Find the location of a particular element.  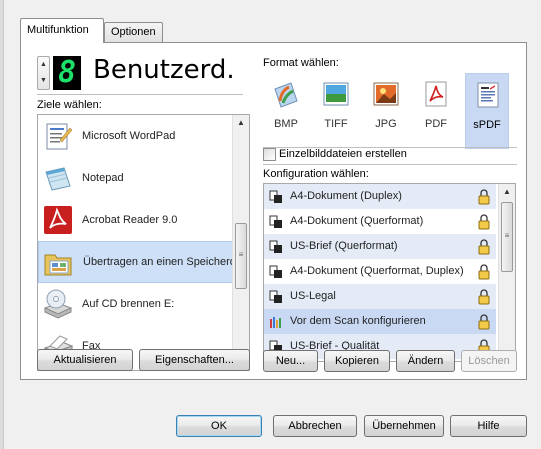

format-tiff: TIFF is located at coordinates (336, 111).